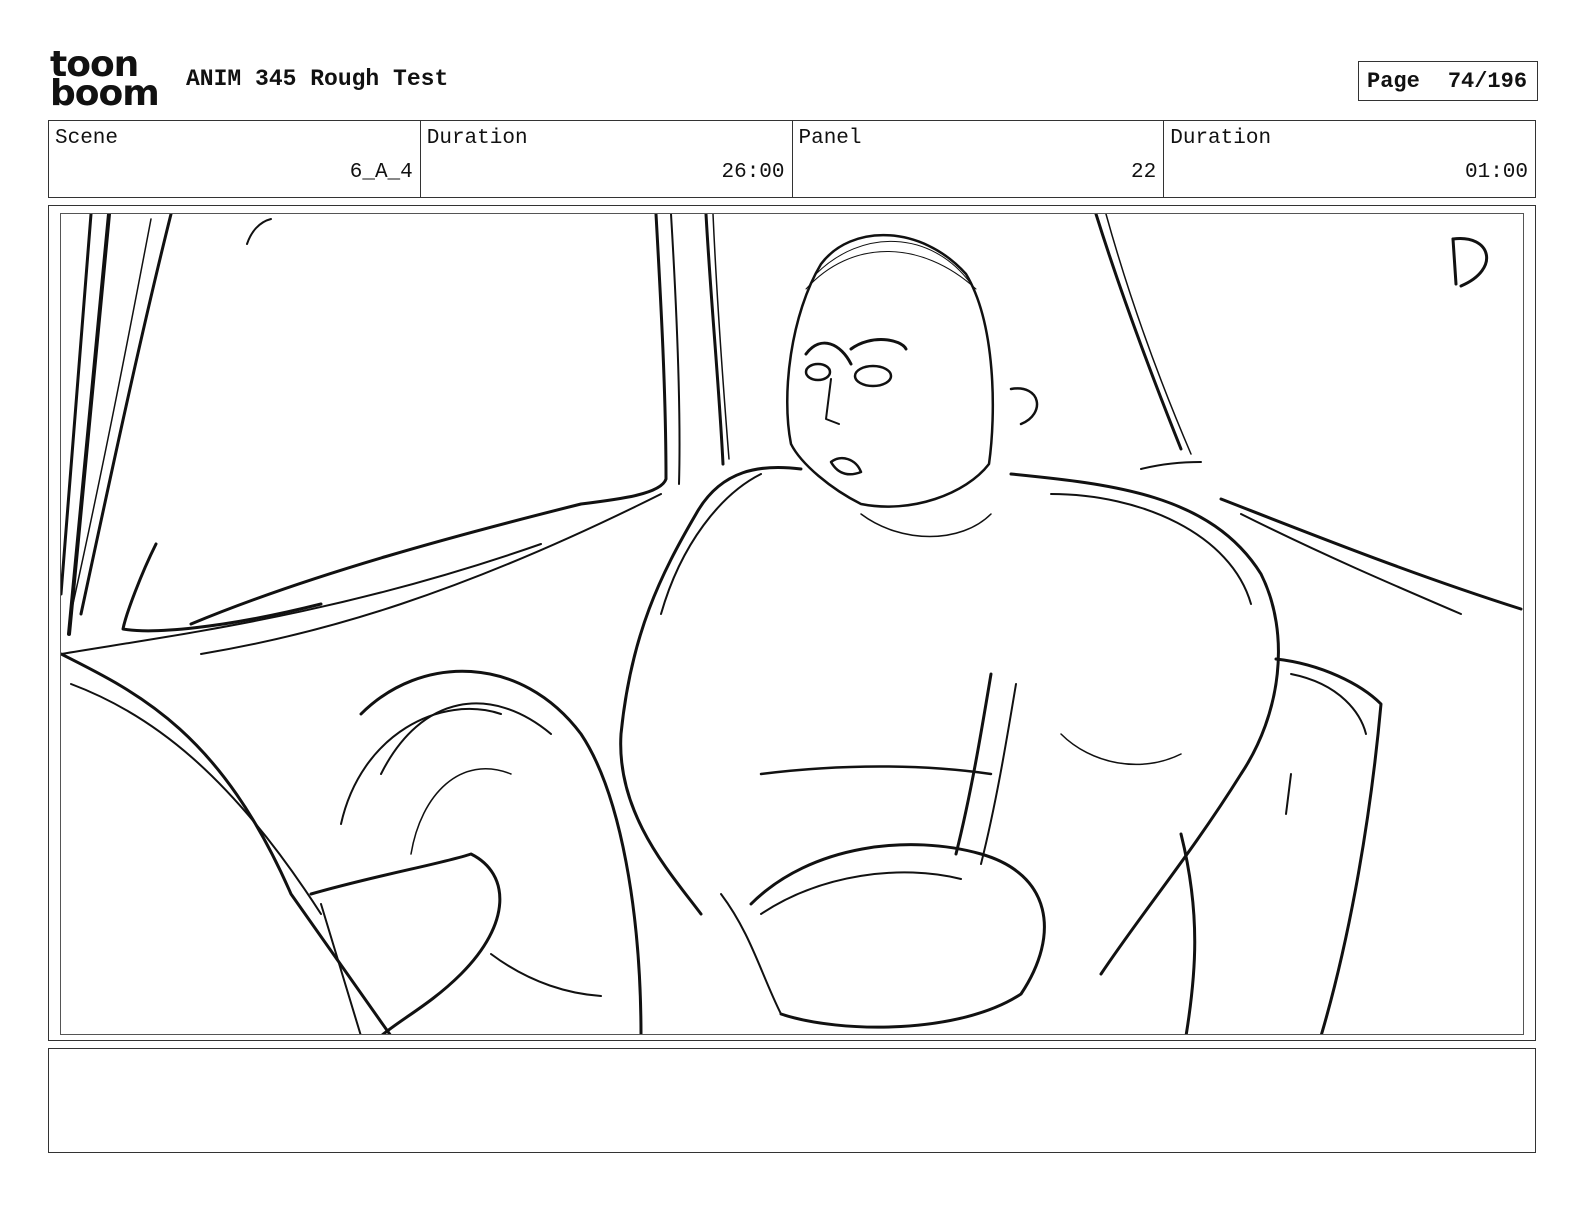 The height and width of the screenshot is (1224, 1584). I want to click on toon-boom-logo: toon boom, so click(107, 80).